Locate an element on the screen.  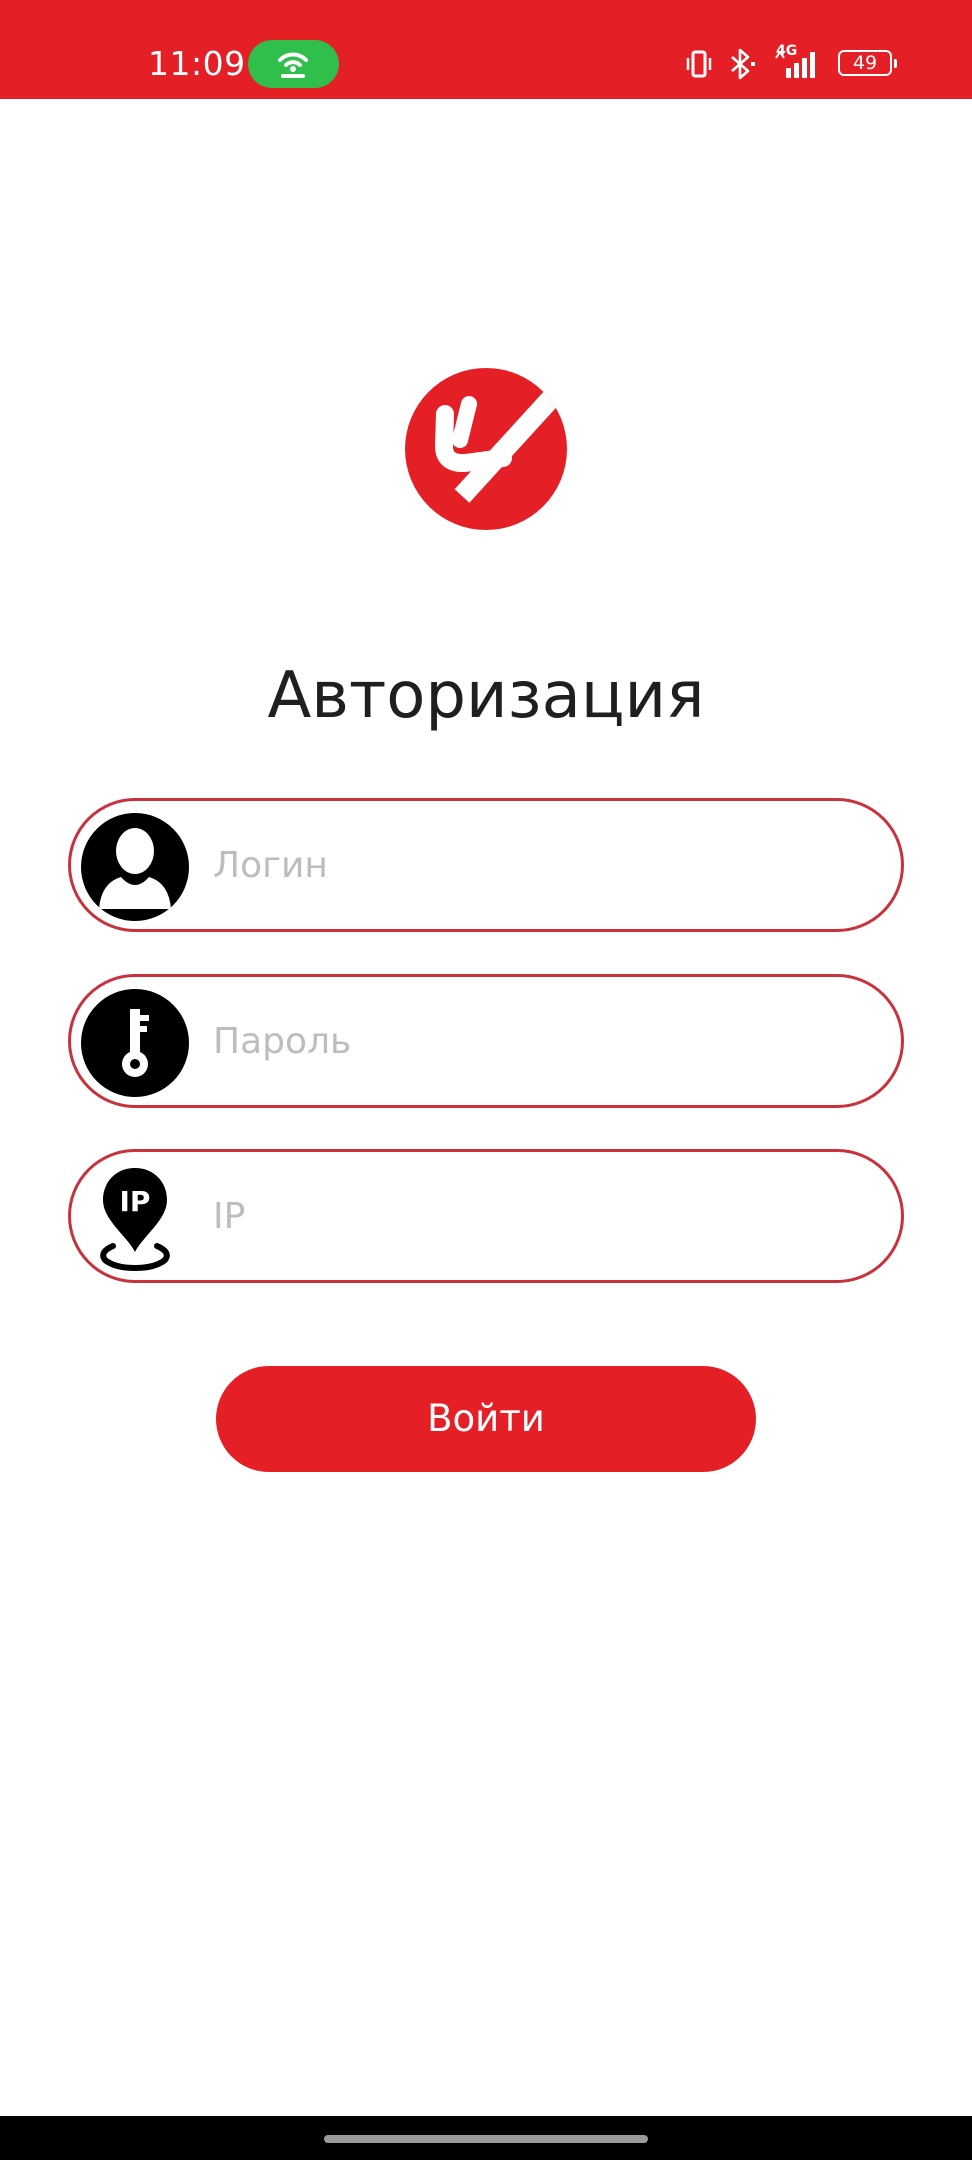
login-field is located at coordinates (486, 865).